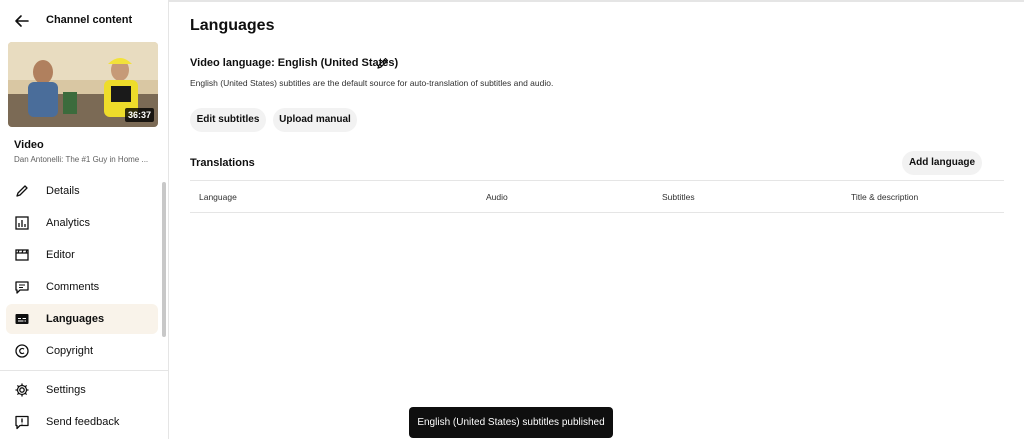 This screenshot has width=1024, height=439. What do you see at coordinates (75, 319) in the screenshot?
I see `sidebar-item-label: Languages` at bounding box center [75, 319].